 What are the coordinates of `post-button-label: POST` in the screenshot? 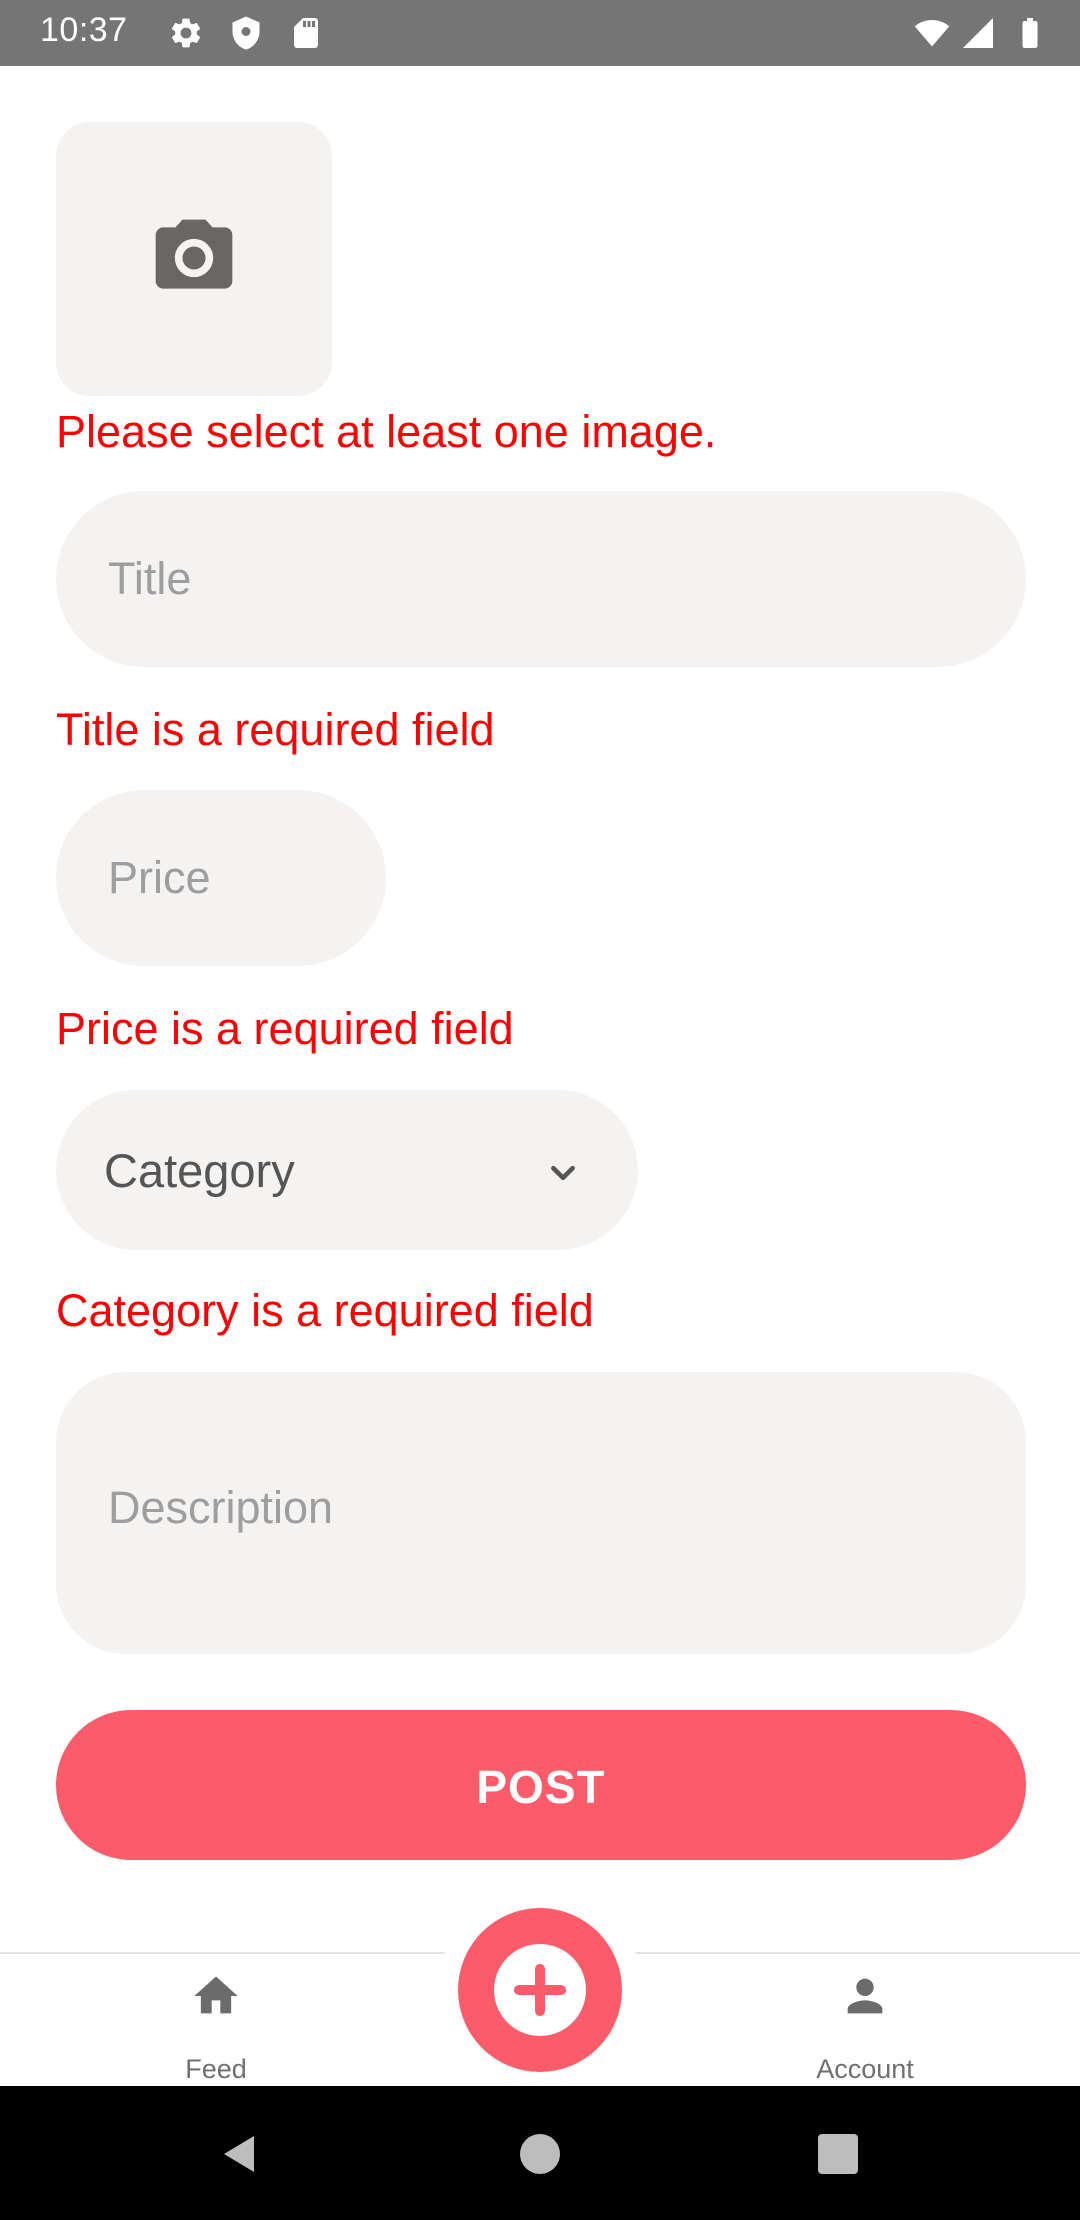 It's located at (541, 1787).